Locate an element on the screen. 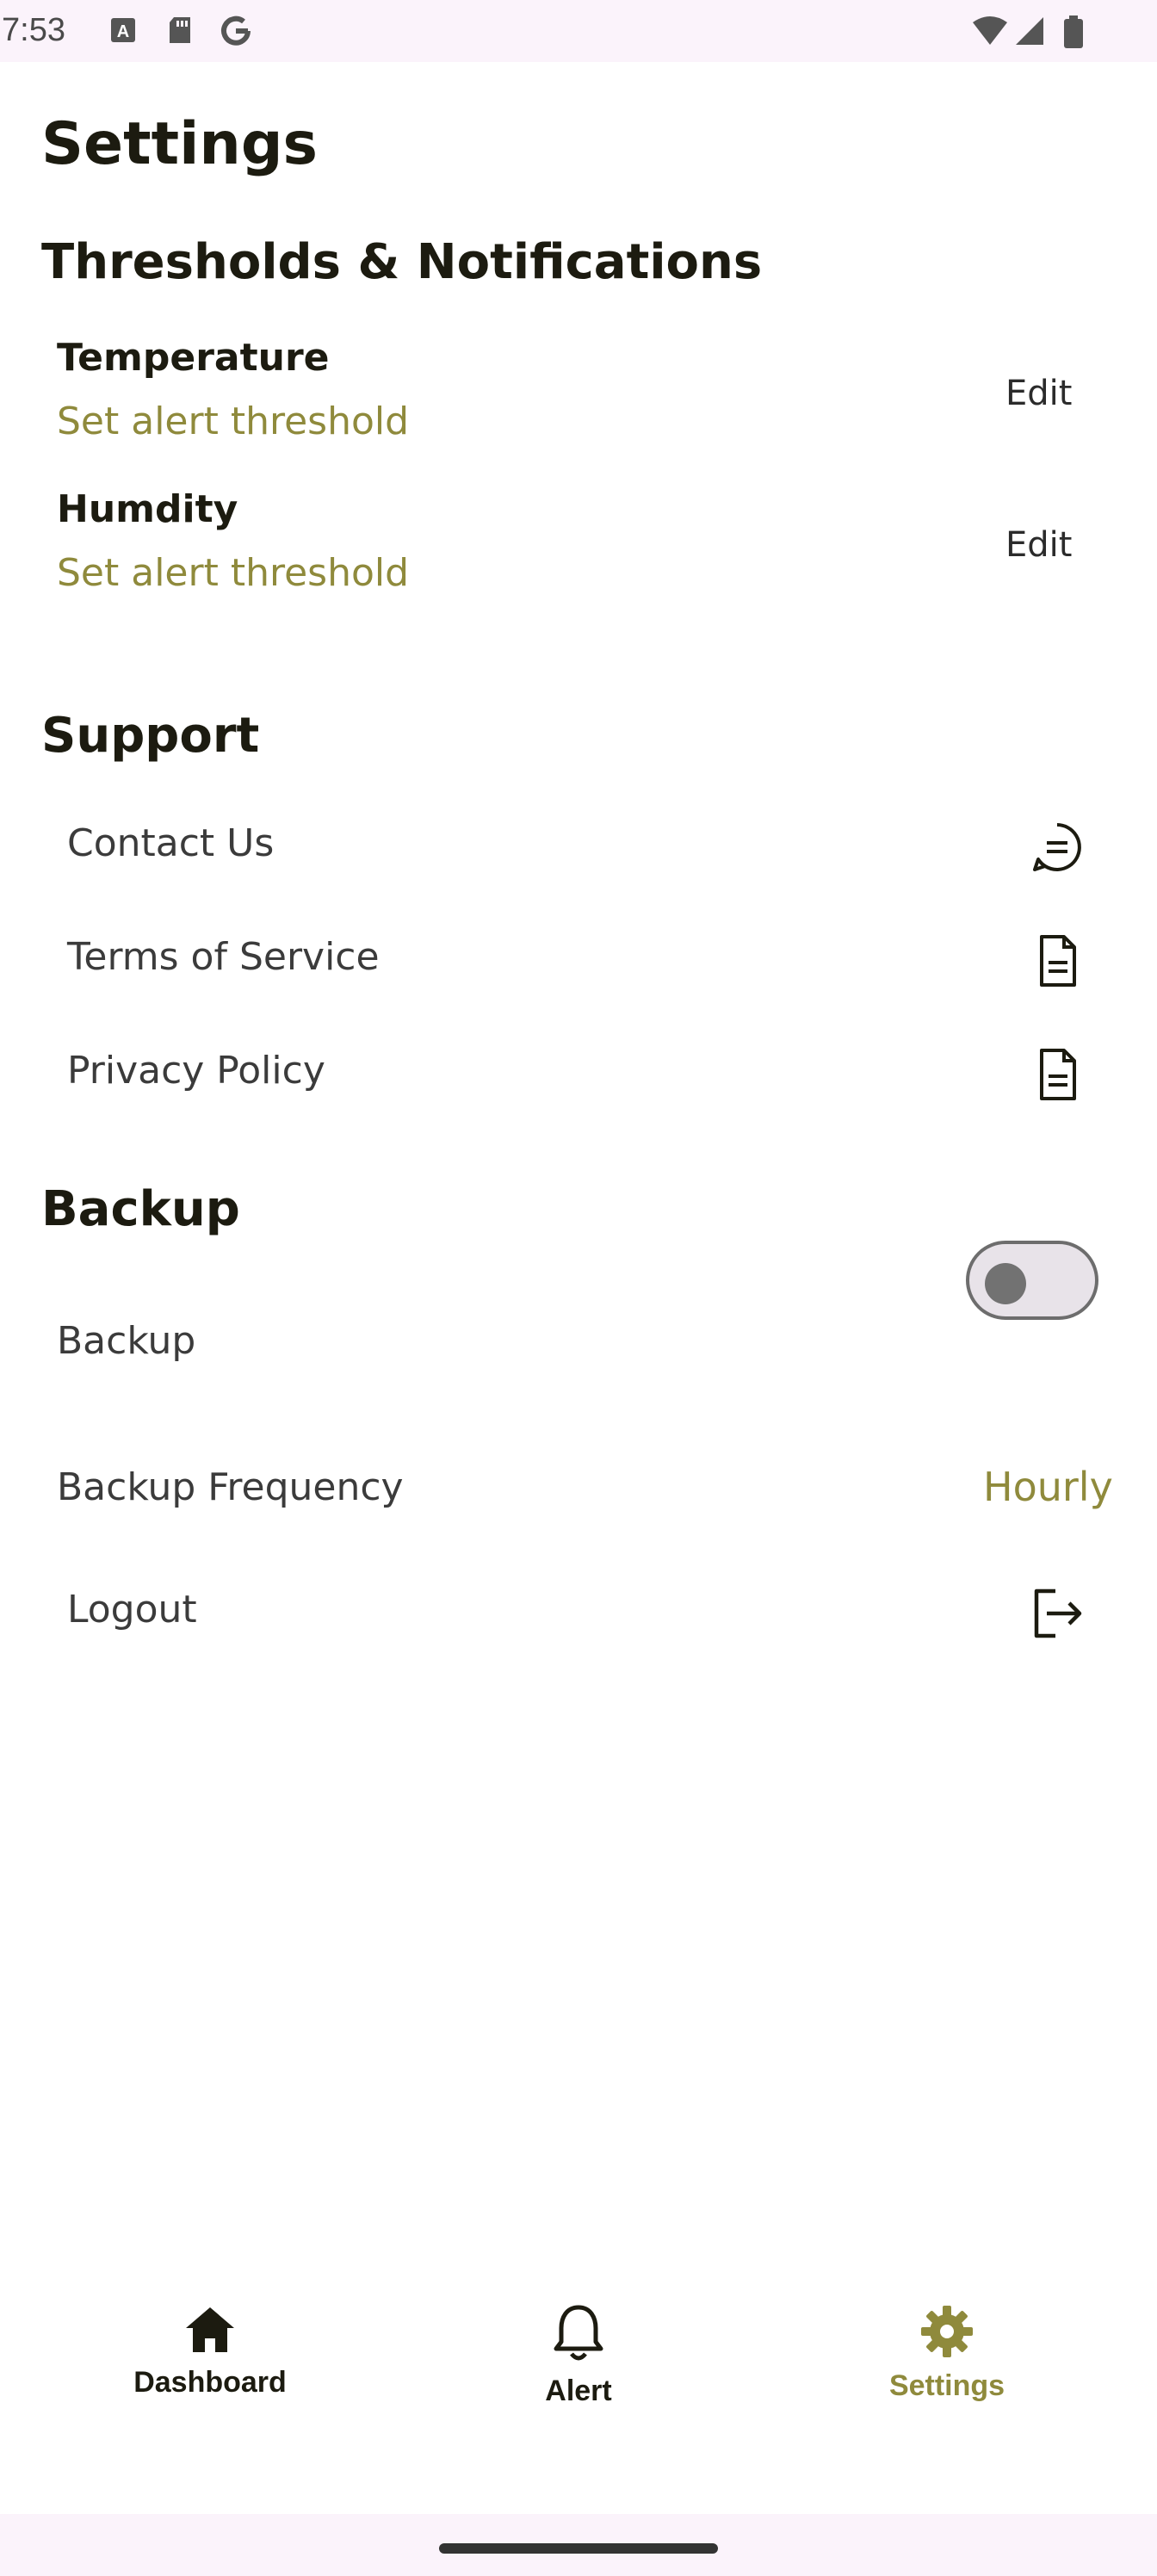  backup-frequency-value: Hourly is located at coordinates (1048, 1487).